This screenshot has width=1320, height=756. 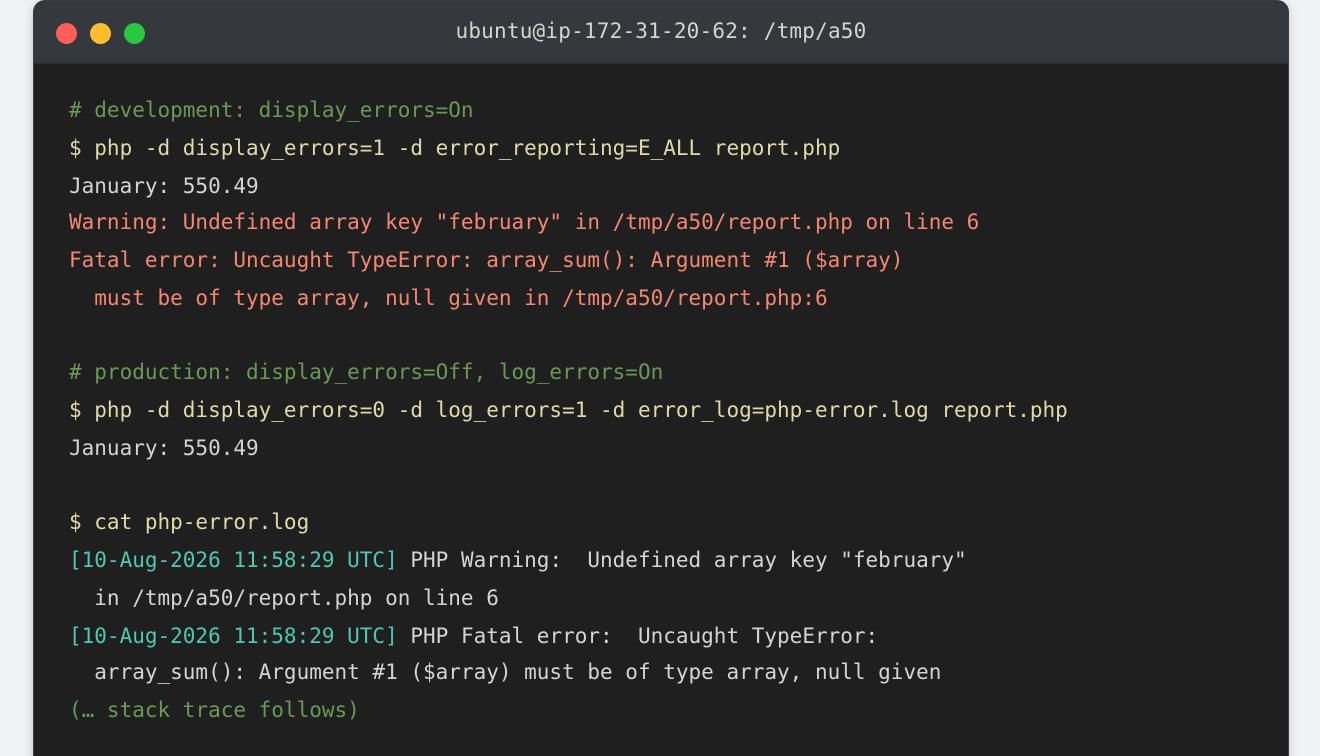 I want to click on title-bar: ubuntu@ip-172-31-20-62: /tmp/a50, so click(x=661, y=32).